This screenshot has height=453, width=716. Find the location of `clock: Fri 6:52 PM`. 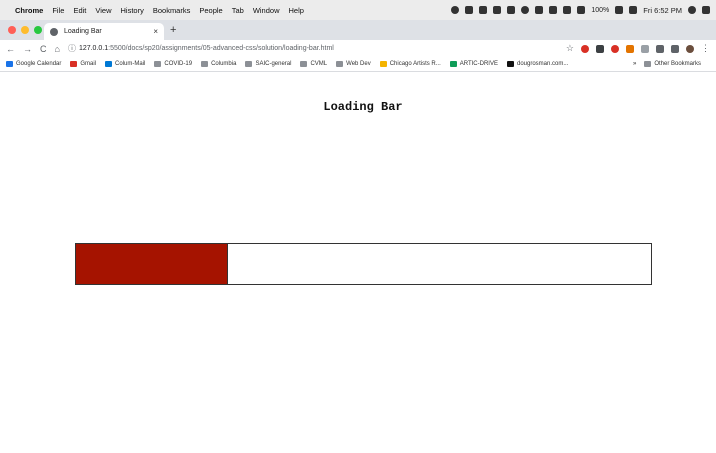

clock: Fri 6:52 PM is located at coordinates (662, 10).